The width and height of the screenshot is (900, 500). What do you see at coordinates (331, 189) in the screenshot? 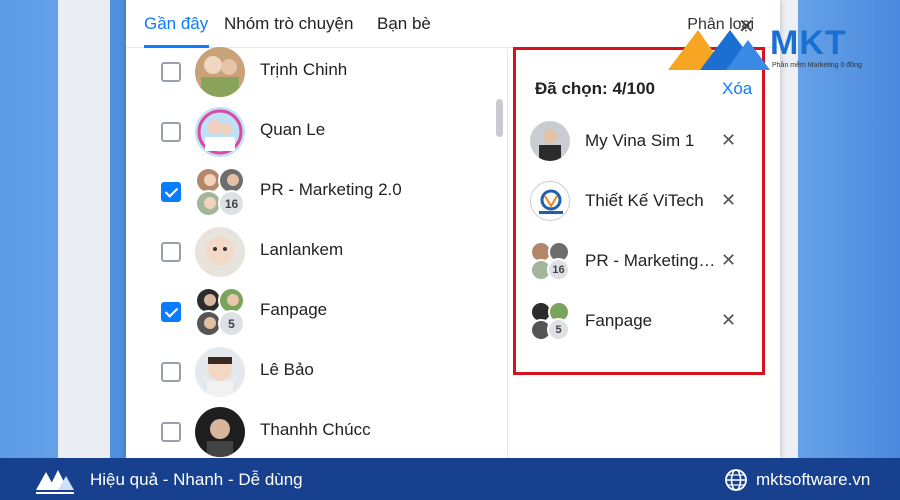
I see `contact-name: PR - Marketing 2.0` at bounding box center [331, 189].